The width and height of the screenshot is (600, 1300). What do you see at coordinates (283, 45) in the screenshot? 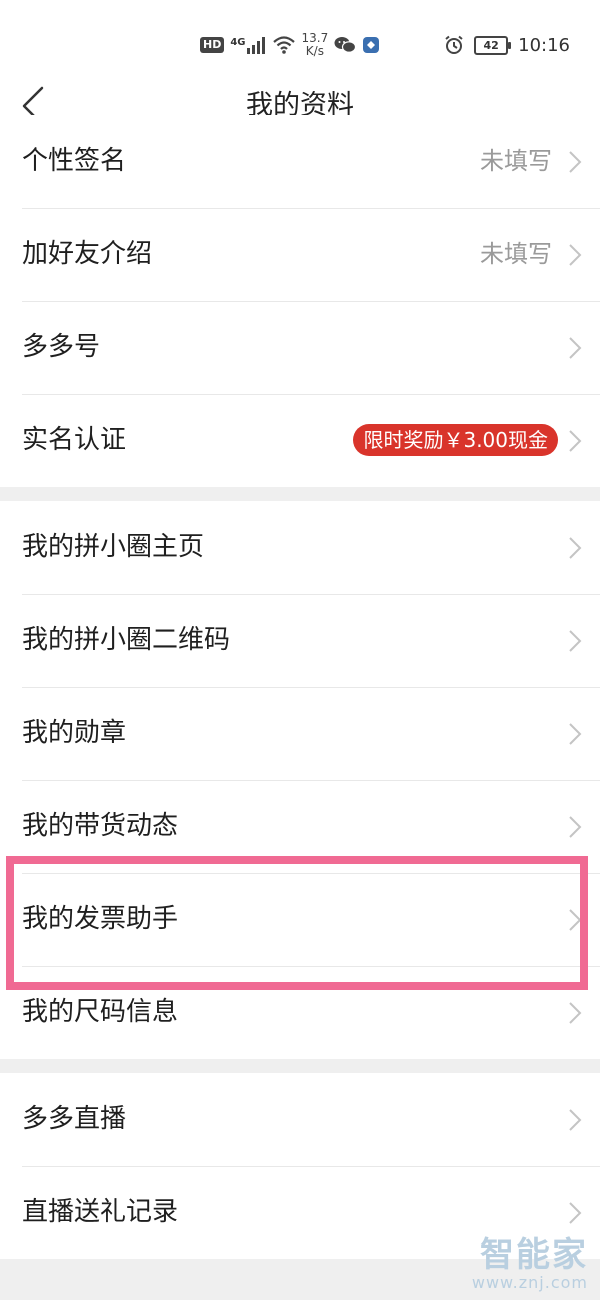
I see `wifi-icon` at bounding box center [283, 45].